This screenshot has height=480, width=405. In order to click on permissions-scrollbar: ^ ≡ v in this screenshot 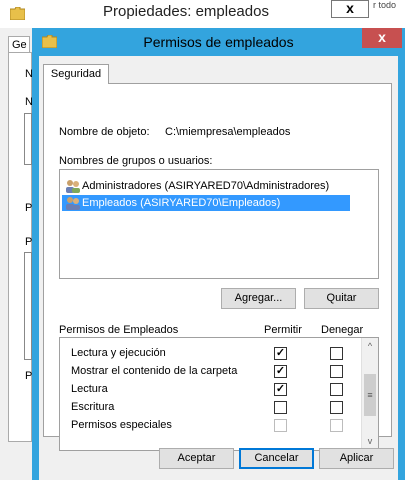, I will do `click(369, 394)`.